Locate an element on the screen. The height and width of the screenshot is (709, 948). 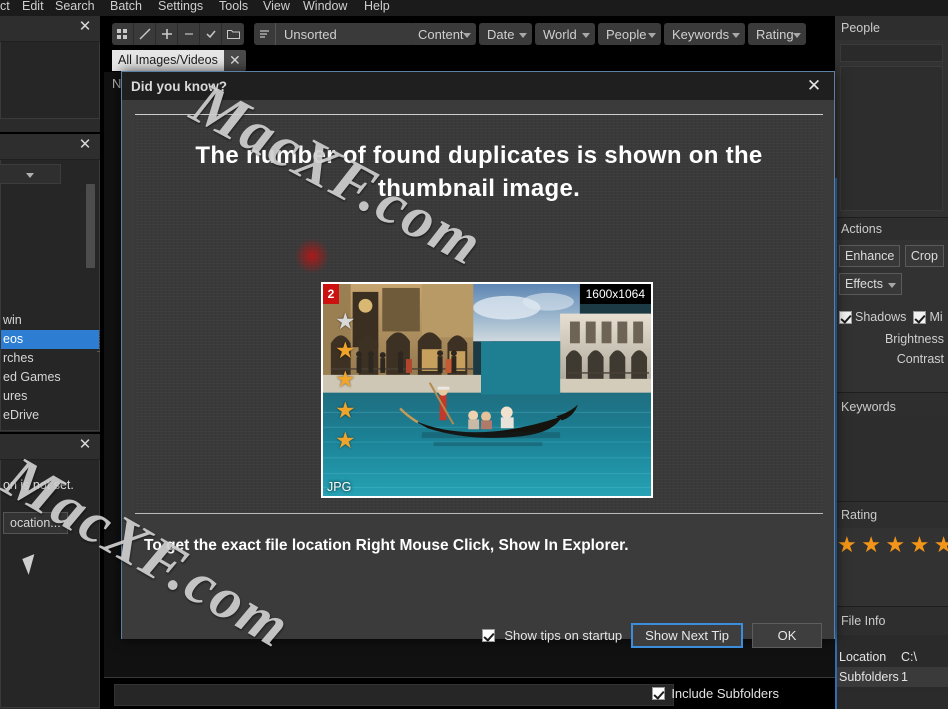
filter-rating-button: Rating is located at coordinates (777, 34).